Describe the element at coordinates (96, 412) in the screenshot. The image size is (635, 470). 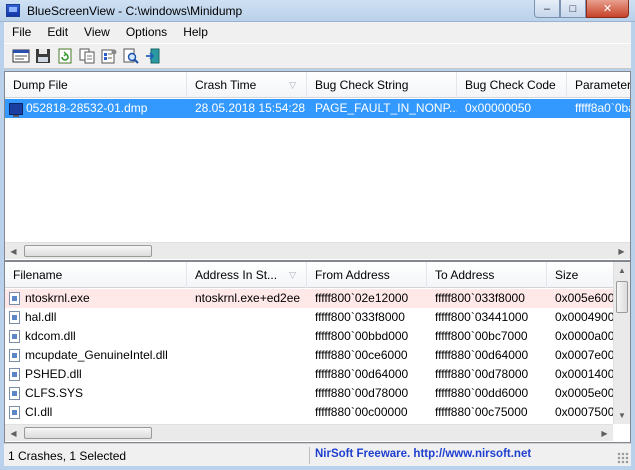
I see `filename-cell: CI.dll` at that location.